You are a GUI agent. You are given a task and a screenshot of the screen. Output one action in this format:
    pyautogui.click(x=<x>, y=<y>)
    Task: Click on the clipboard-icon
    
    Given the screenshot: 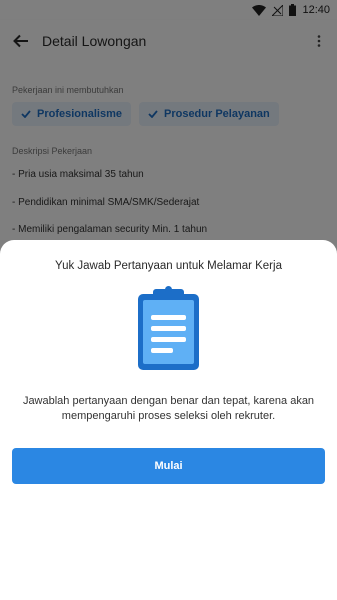 What is the action you would take?
    pyautogui.click(x=168, y=328)
    